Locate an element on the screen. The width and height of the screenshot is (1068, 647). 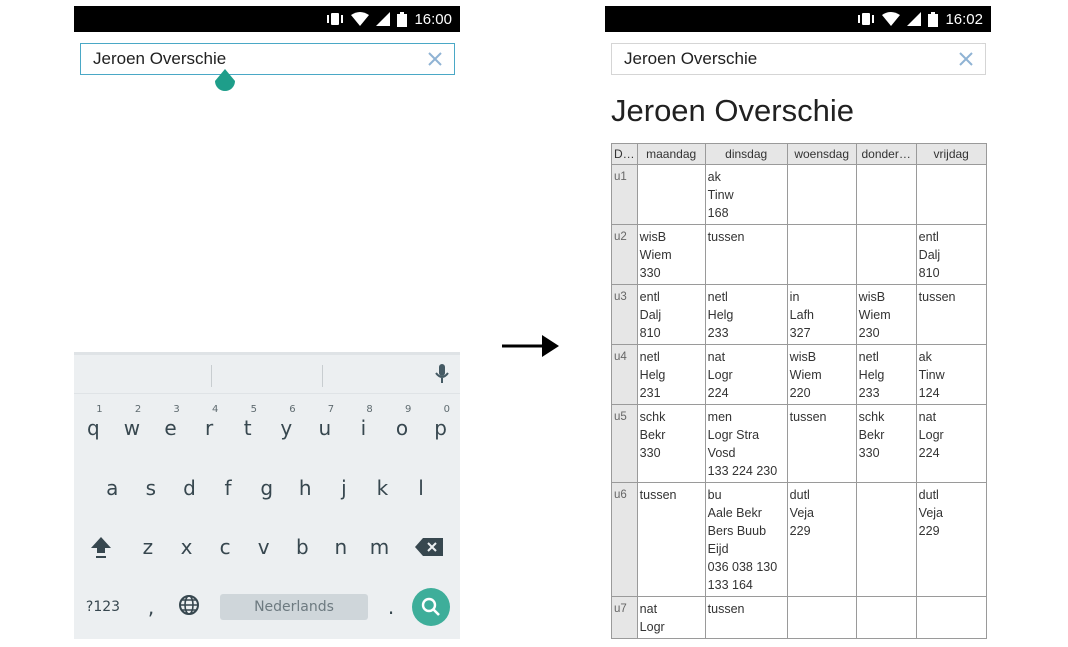
key-label: g is located at coordinates (267, 488).